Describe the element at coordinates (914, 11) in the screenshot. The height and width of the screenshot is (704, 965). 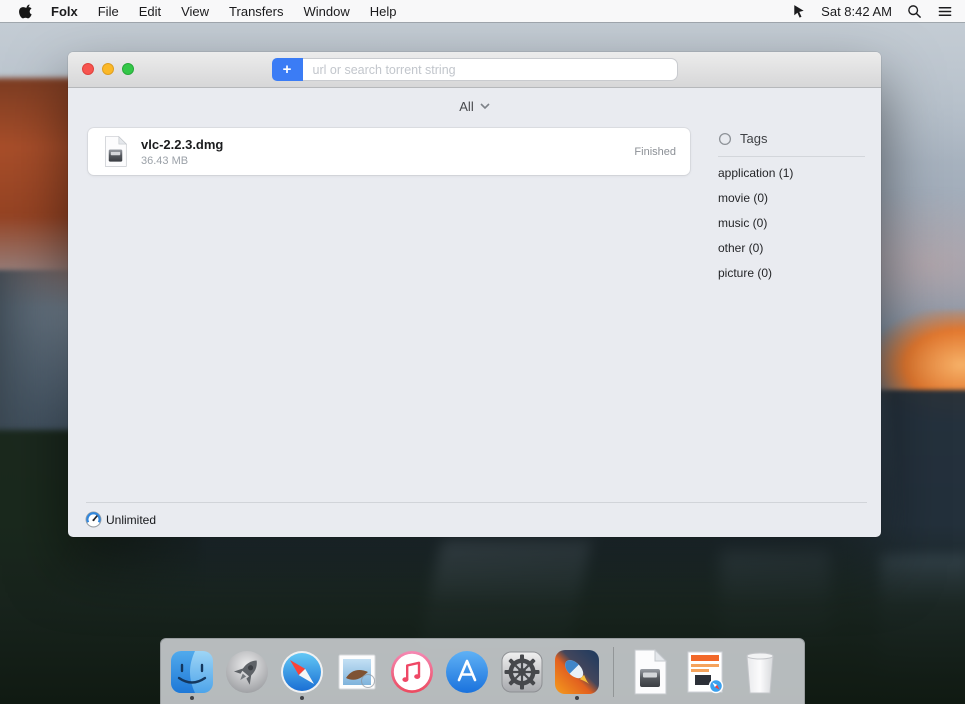
I see `spotlight-icon` at that location.